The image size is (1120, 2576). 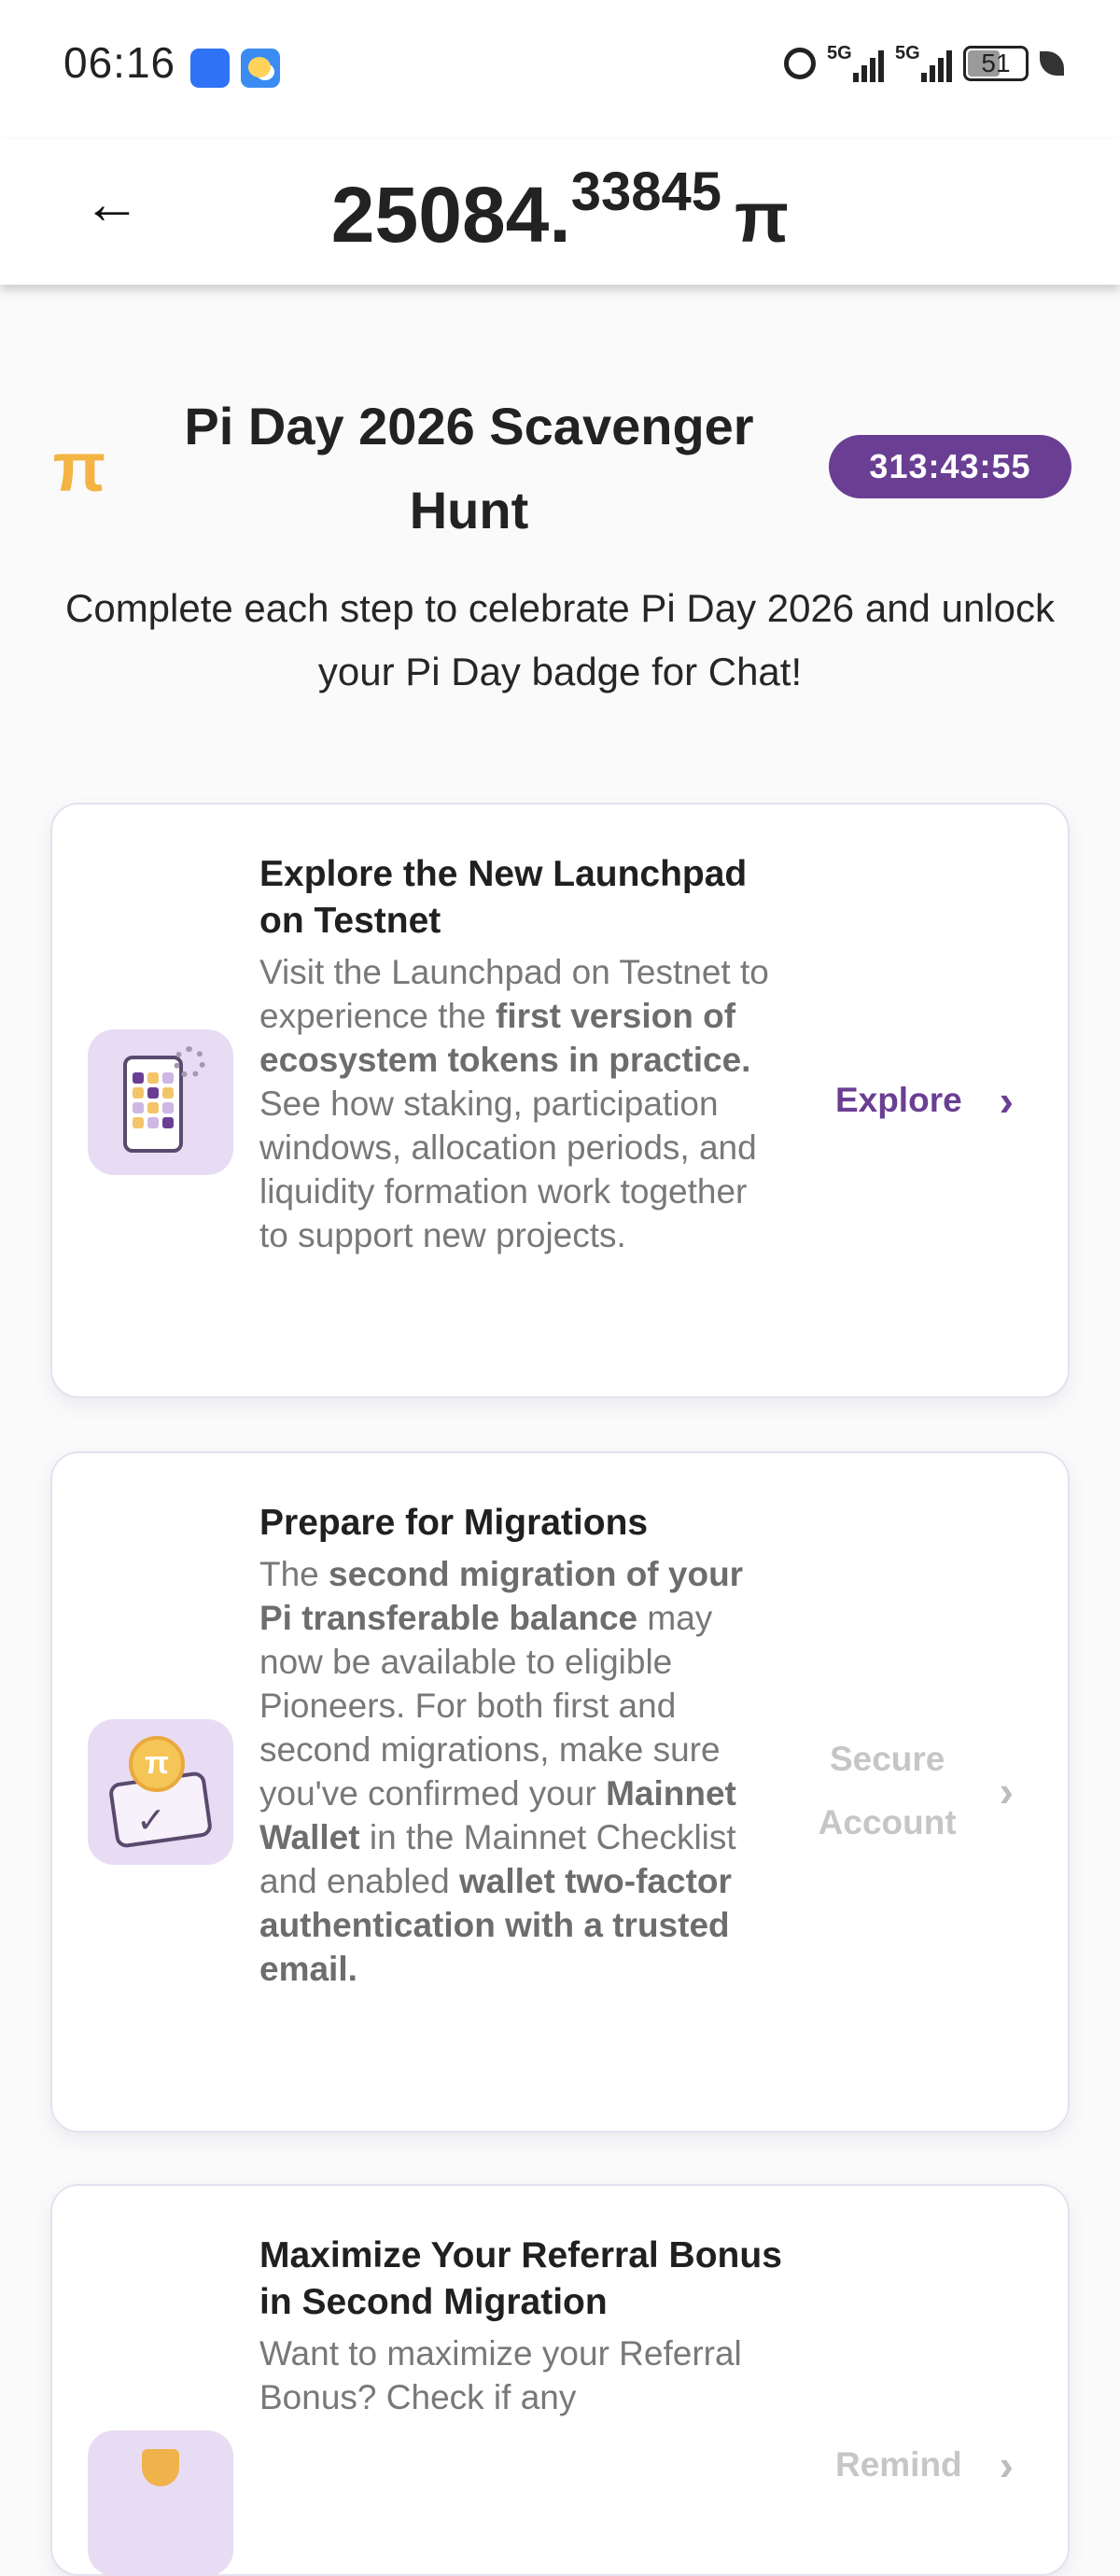 I want to click on task-title: Explore the New Launchpad on Testnet, so click(x=503, y=897).